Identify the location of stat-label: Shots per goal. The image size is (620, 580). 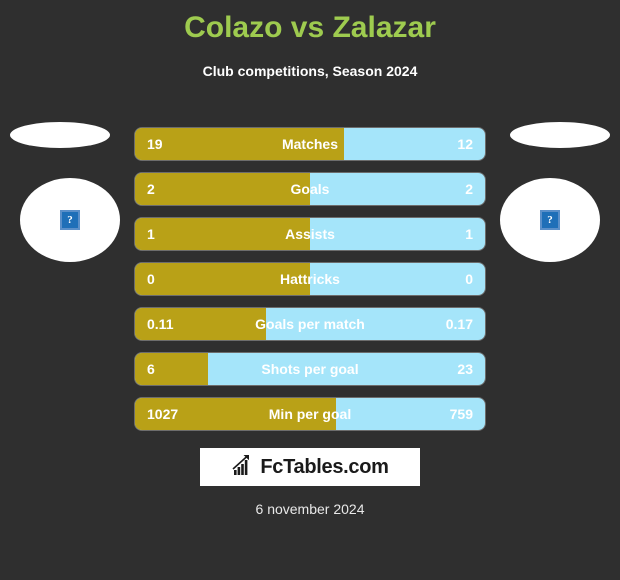
(310, 369).